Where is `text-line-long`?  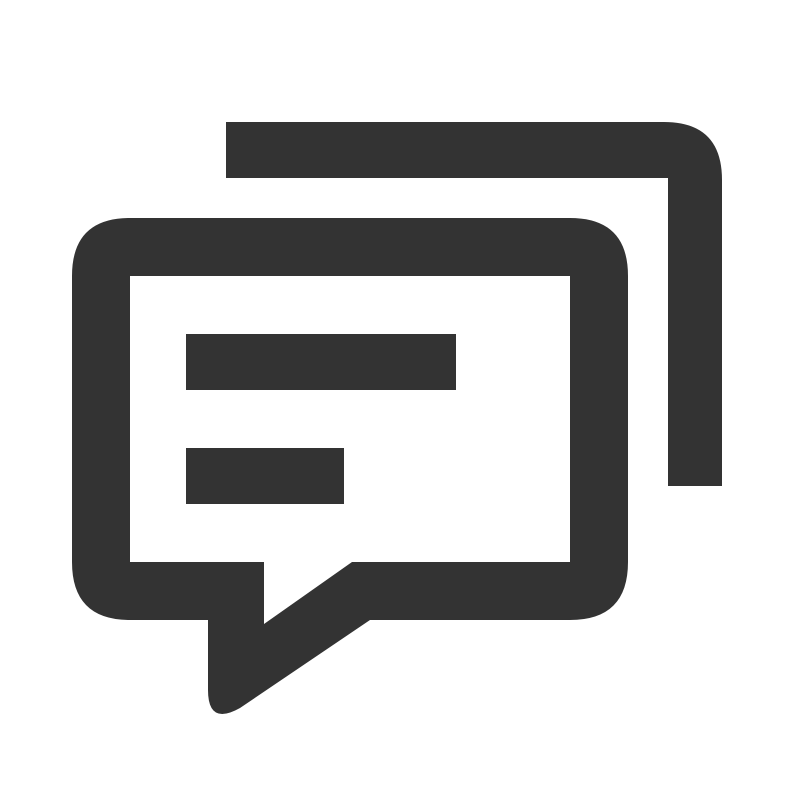
text-line-long is located at coordinates (321, 362).